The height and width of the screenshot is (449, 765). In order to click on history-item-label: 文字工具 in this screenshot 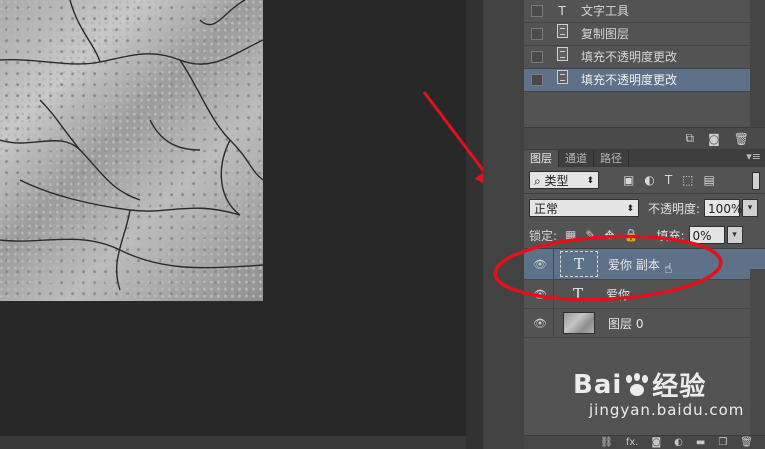, I will do `click(605, 11)`.